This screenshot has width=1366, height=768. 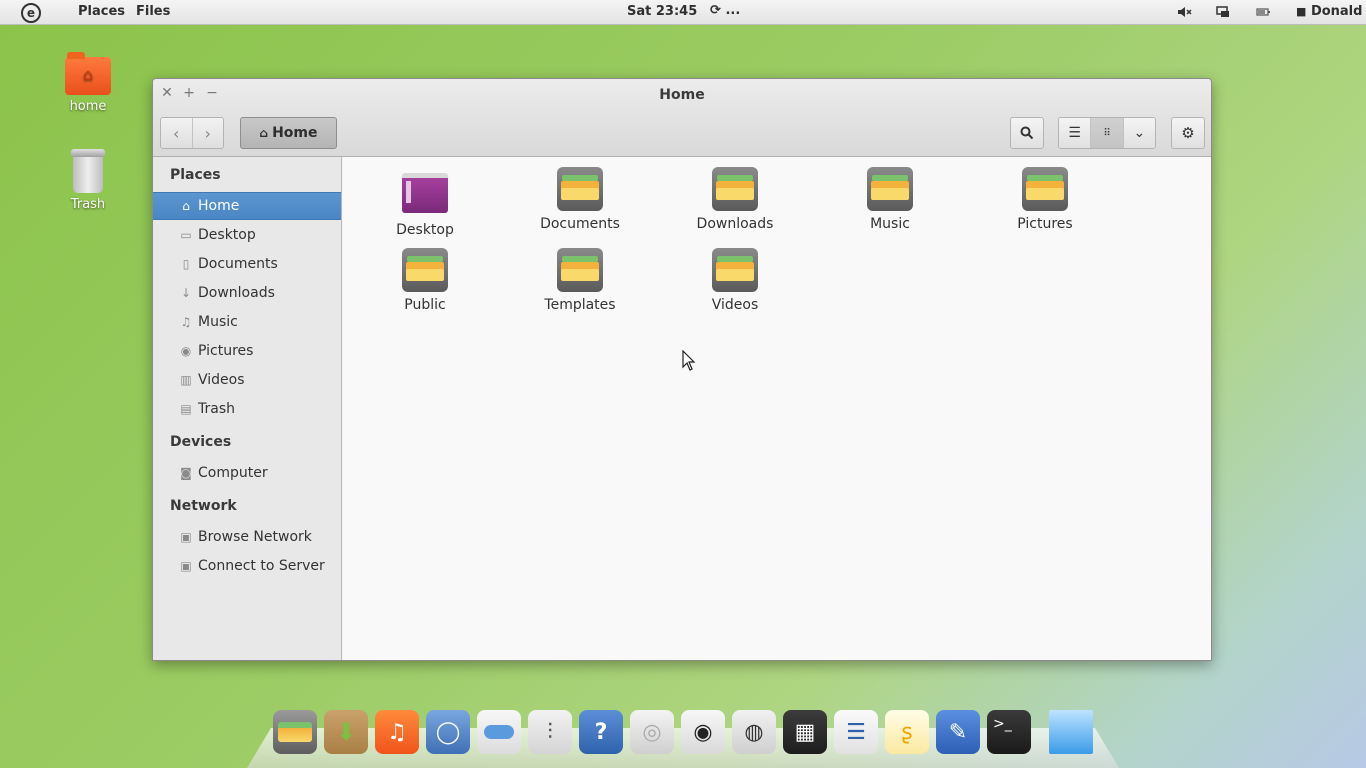 What do you see at coordinates (186, 235) in the screenshot?
I see `desktop-icon: ▭` at bounding box center [186, 235].